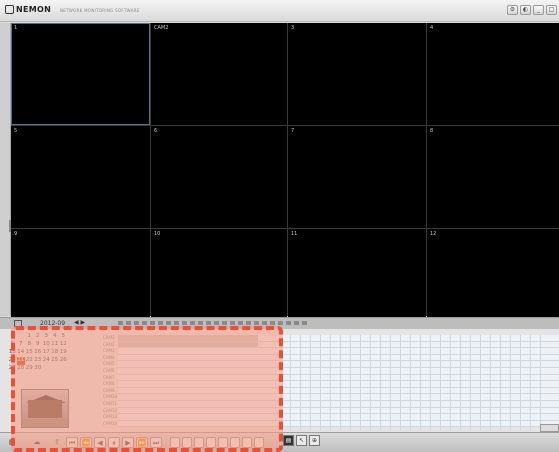  I want to click on camera-tile: 8, so click(493, 177).